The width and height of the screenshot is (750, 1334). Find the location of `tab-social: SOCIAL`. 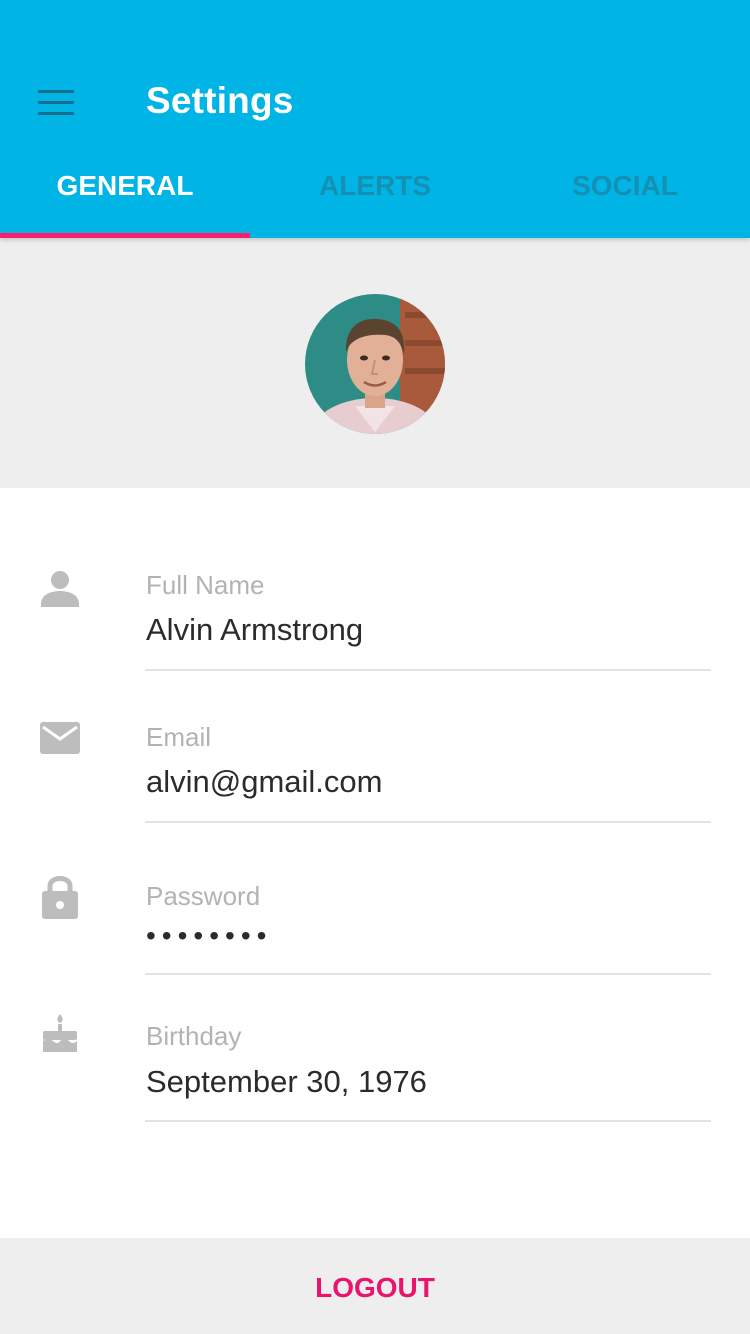

tab-social: SOCIAL is located at coordinates (625, 199).